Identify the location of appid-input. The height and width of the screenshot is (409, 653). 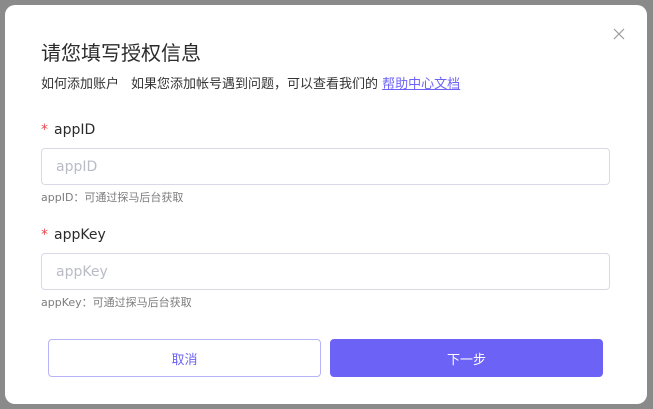
(325, 166).